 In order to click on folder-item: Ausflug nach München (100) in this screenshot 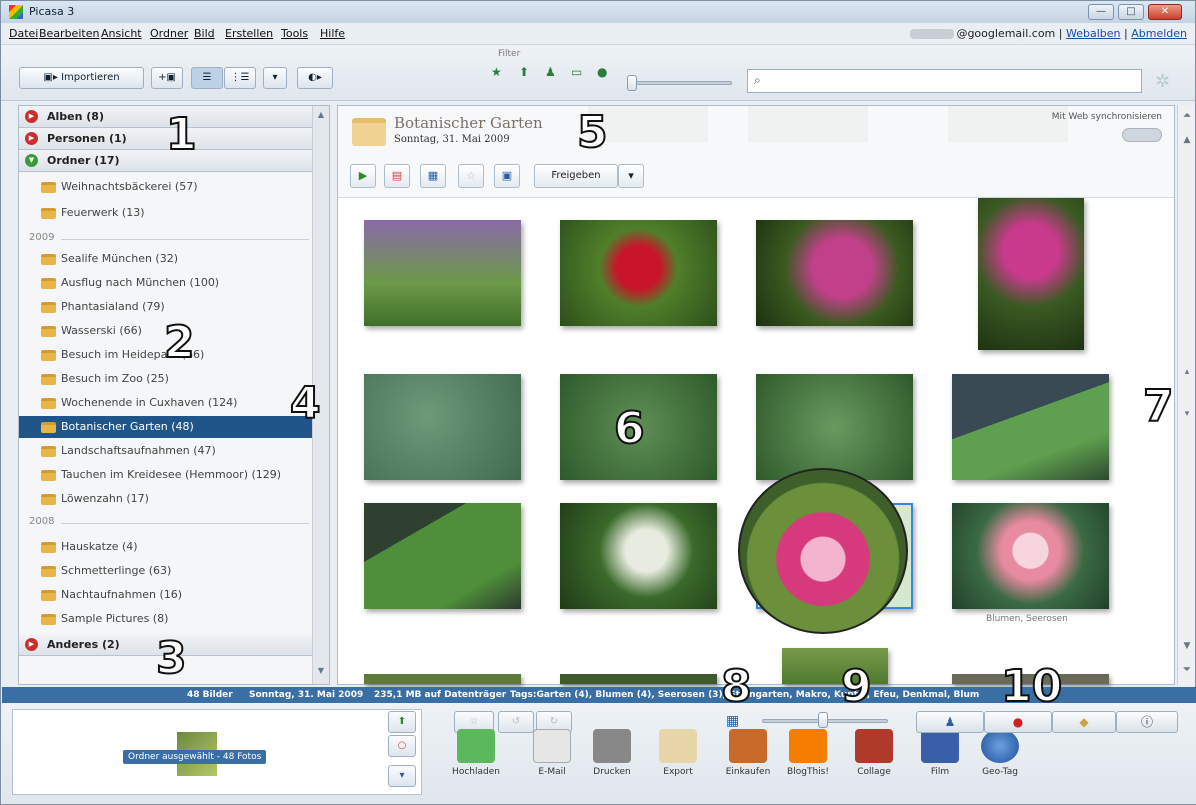, I will do `click(166, 283)`.